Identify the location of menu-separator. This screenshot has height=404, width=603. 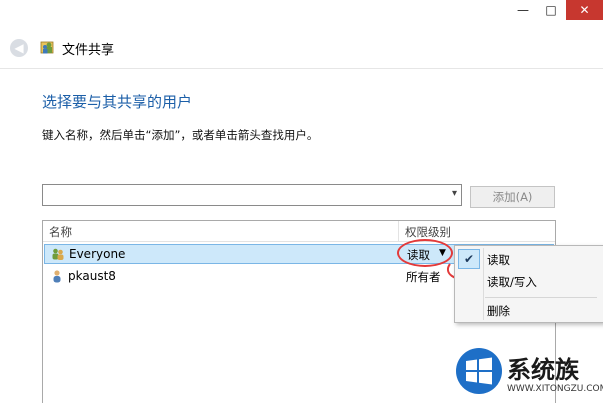
(541, 297).